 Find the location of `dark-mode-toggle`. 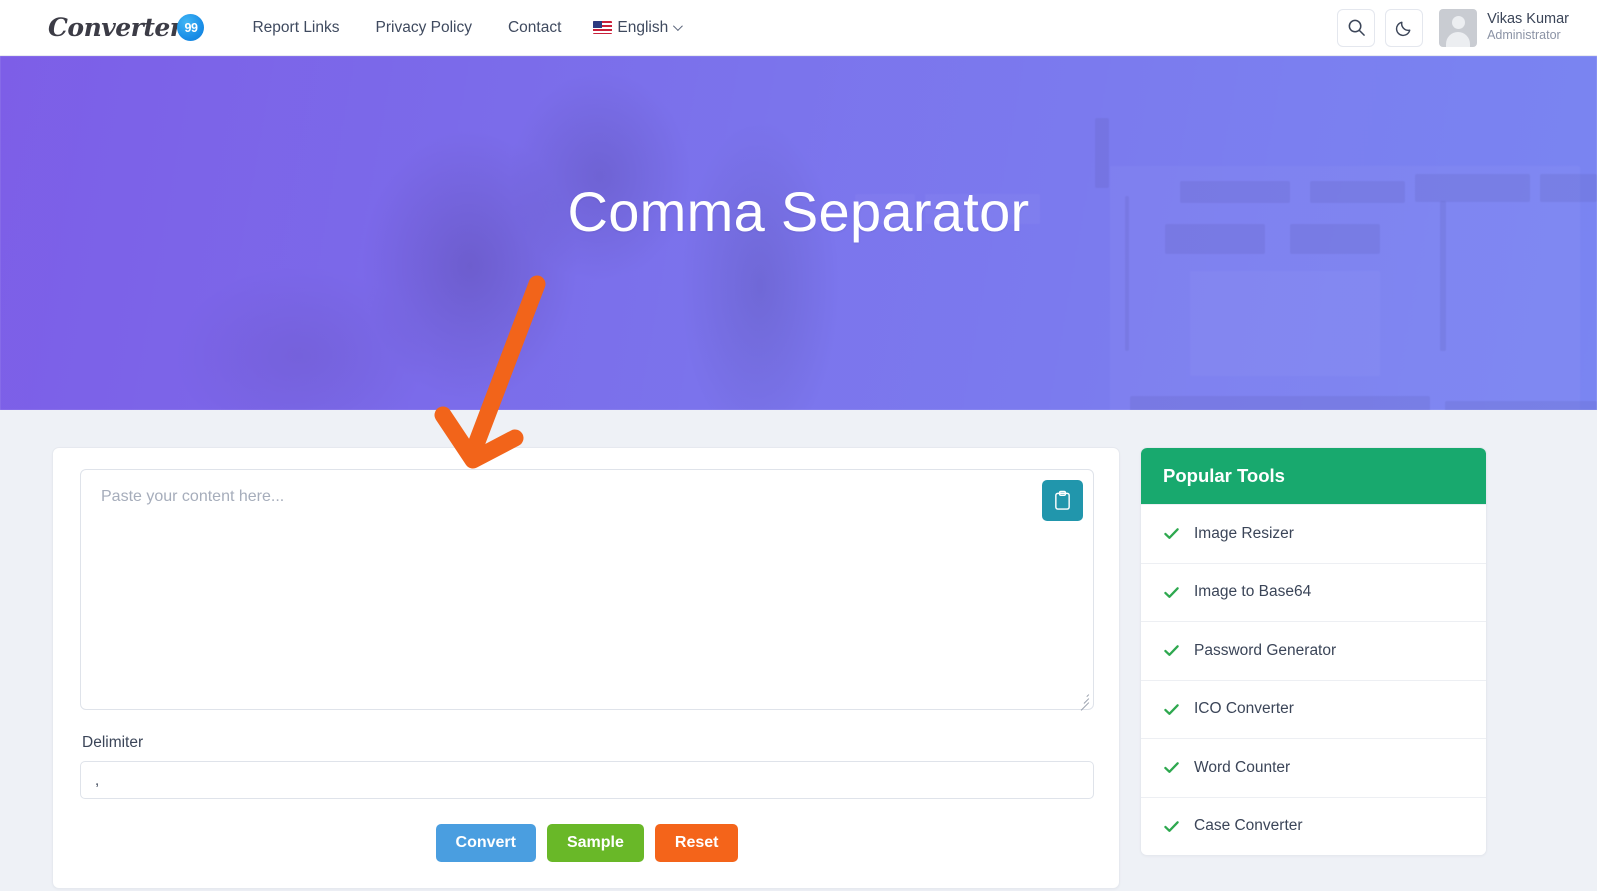

dark-mode-toggle is located at coordinates (1404, 27).